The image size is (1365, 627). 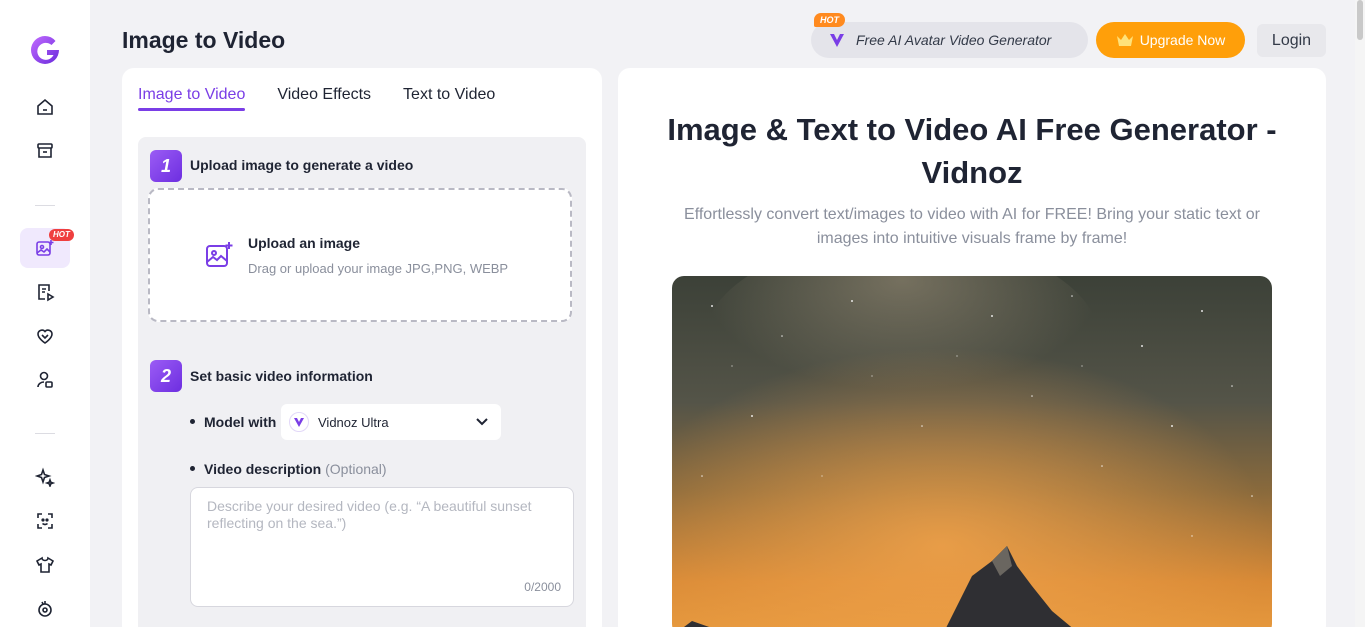 I want to click on character-count: 0/2000, so click(x=542, y=587).